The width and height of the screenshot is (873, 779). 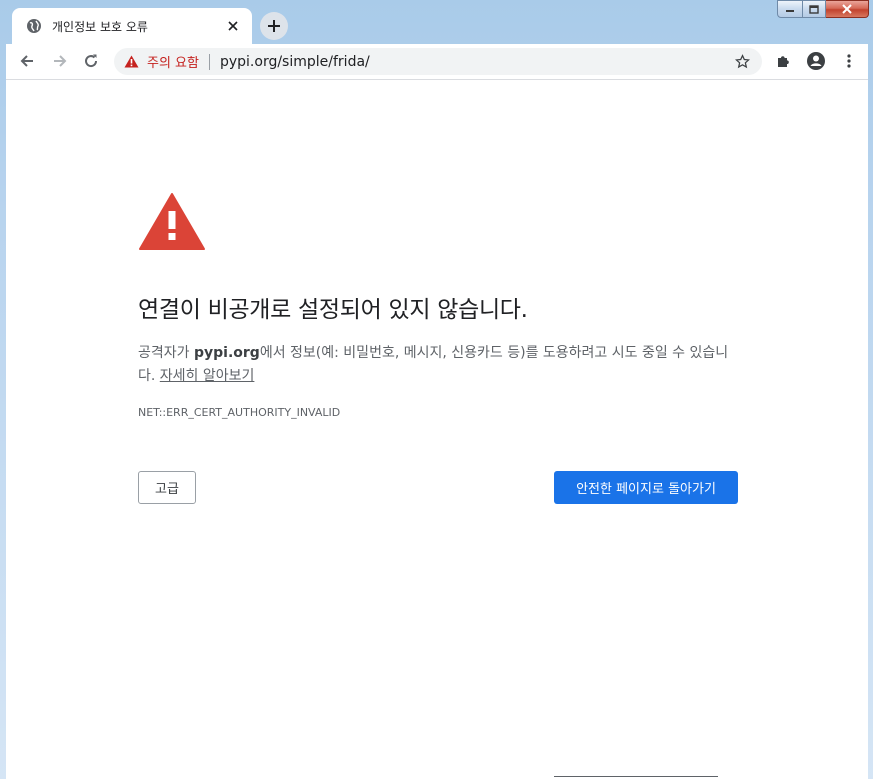 I want to click on profile-button, so click(x=816, y=61).